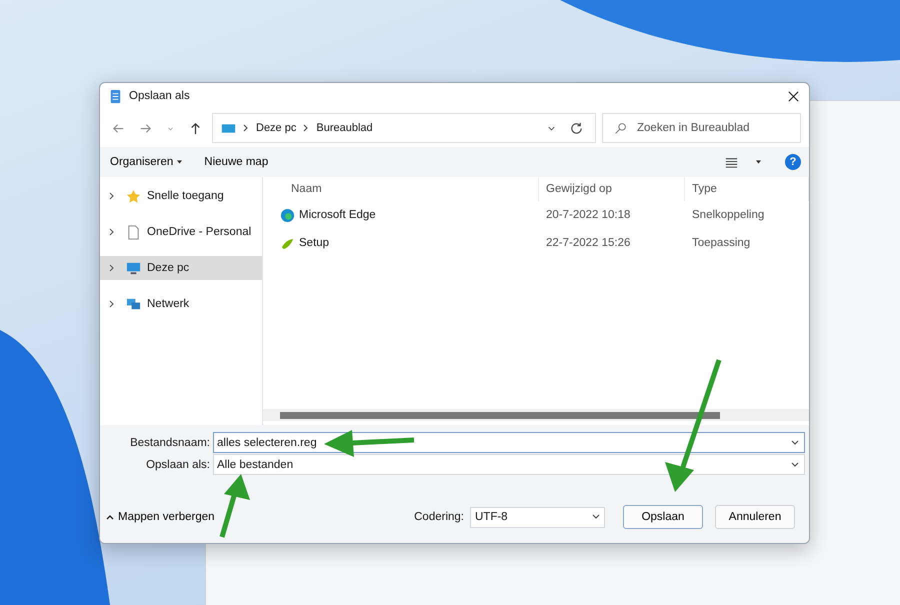  I want to click on scrollbar-thumb, so click(500, 415).